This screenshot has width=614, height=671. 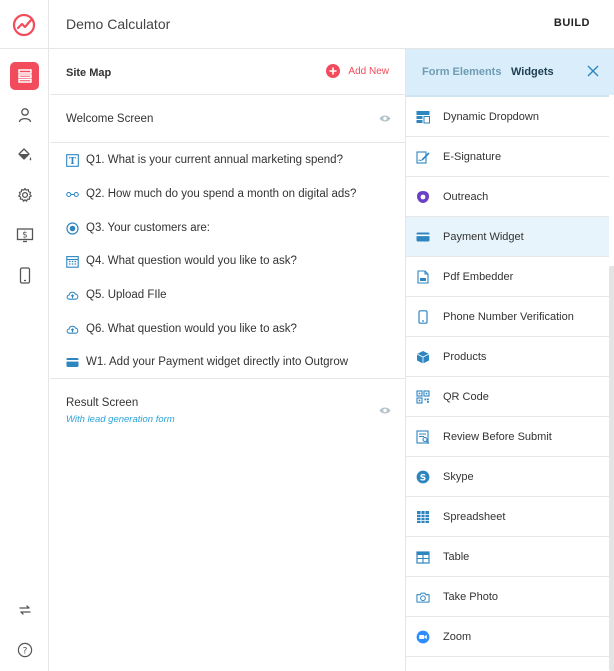 I want to click on mobile-icon, so click(x=24, y=275).